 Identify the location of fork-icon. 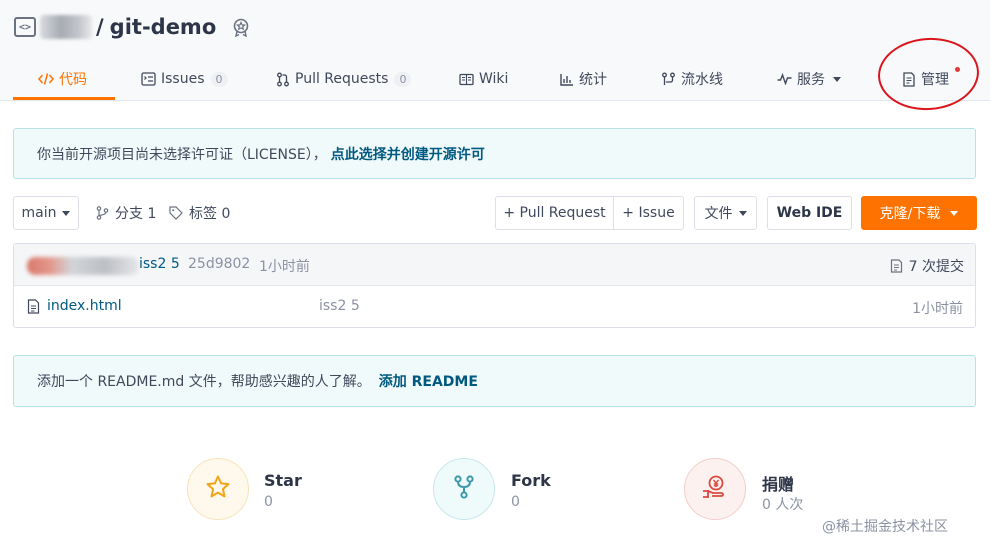
(464, 489).